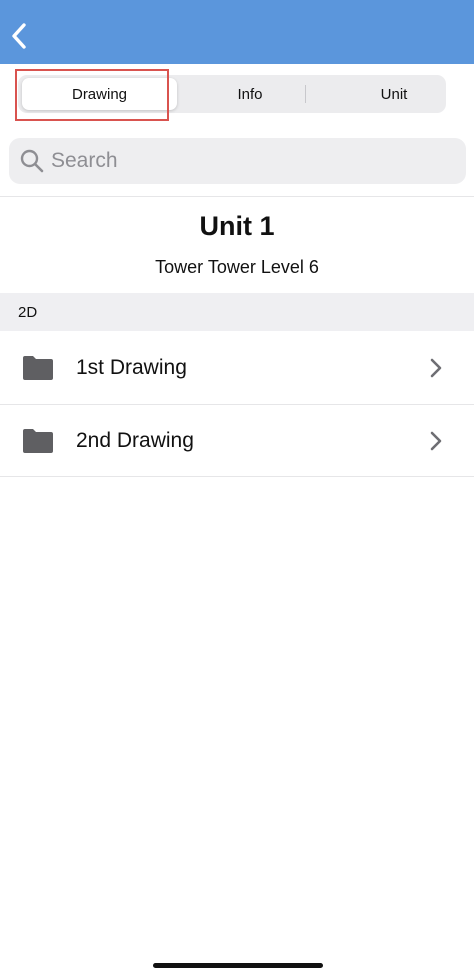 Image resolution: width=474 pixels, height=977 pixels. I want to click on page-title: Unit 1, so click(237, 226).